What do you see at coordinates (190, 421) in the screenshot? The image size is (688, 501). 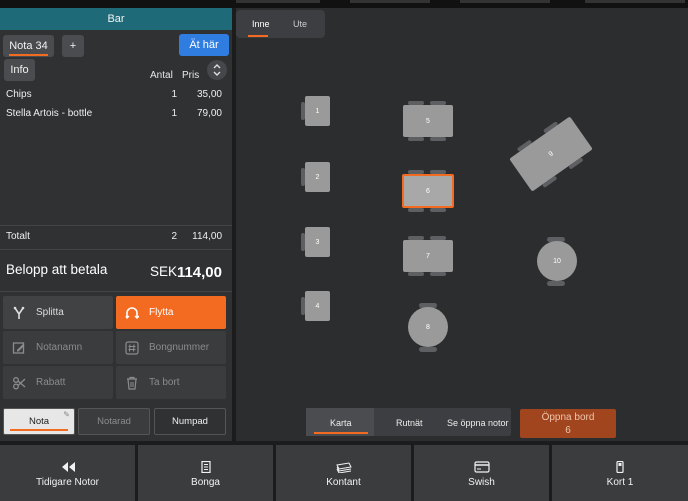 I see `tab-numpad: Numpad` at bounding box center [190, 421].